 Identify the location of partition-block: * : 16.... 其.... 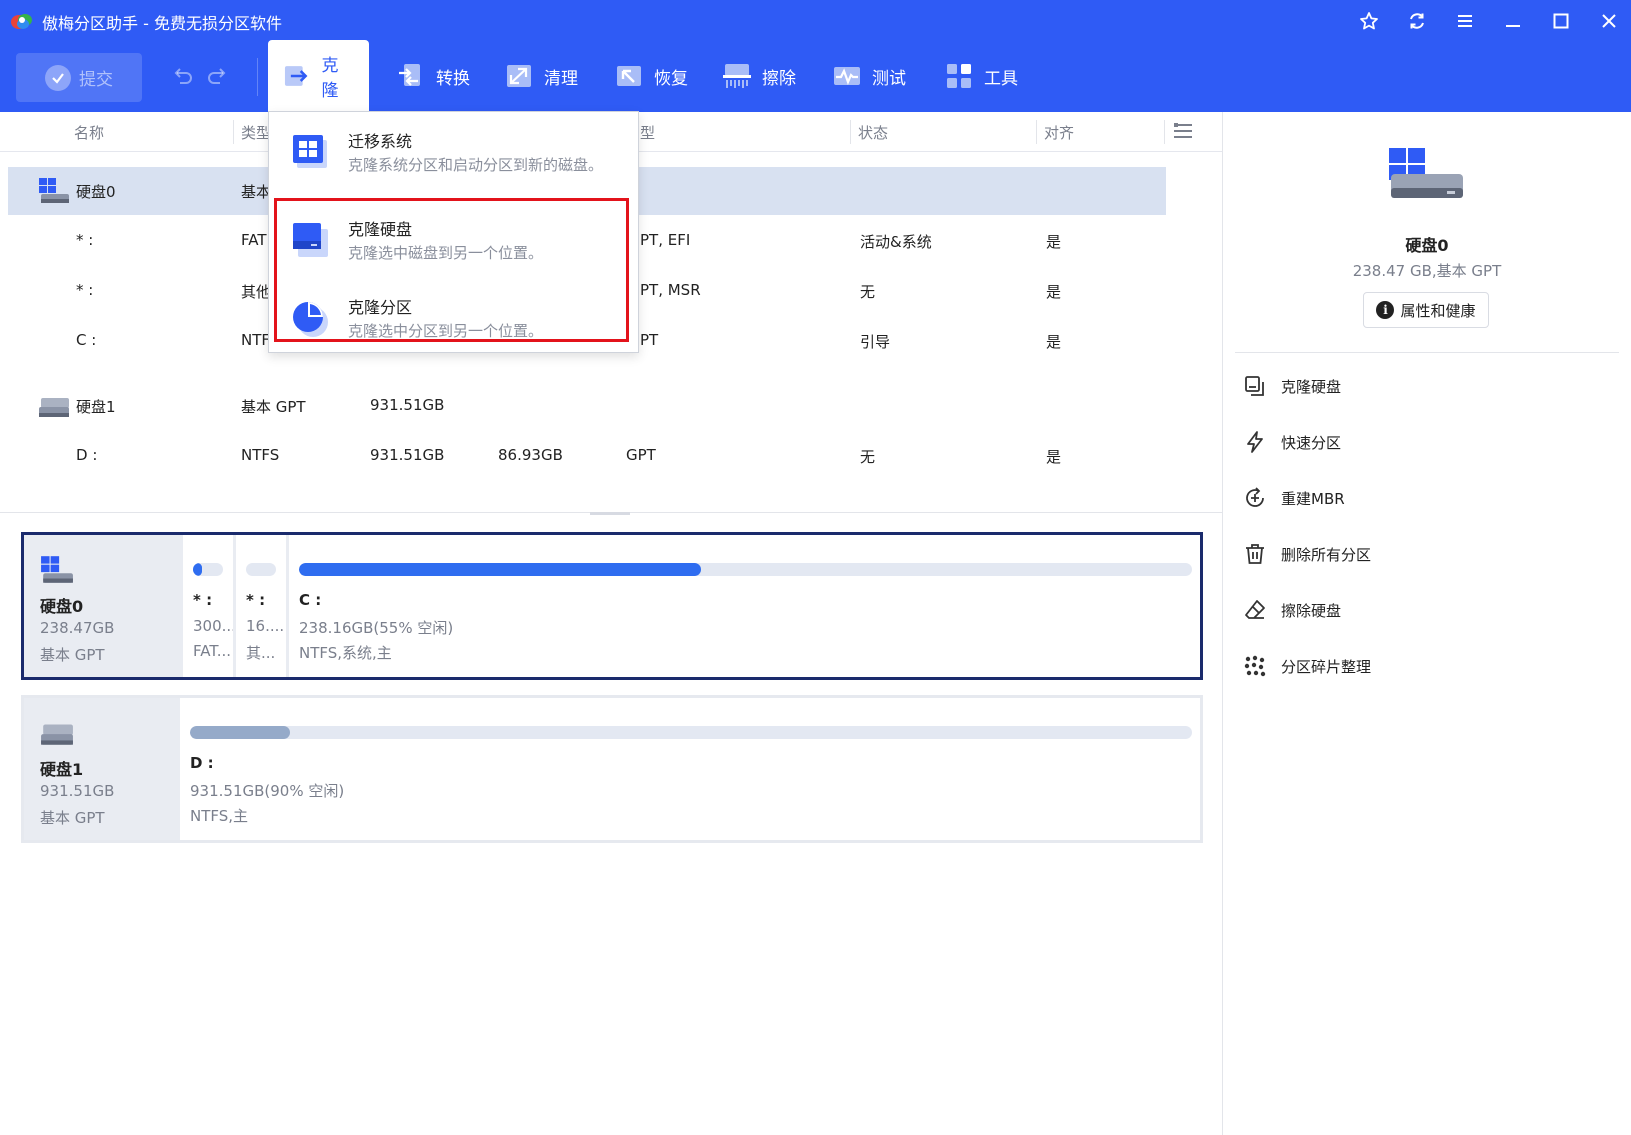
(259, 606).